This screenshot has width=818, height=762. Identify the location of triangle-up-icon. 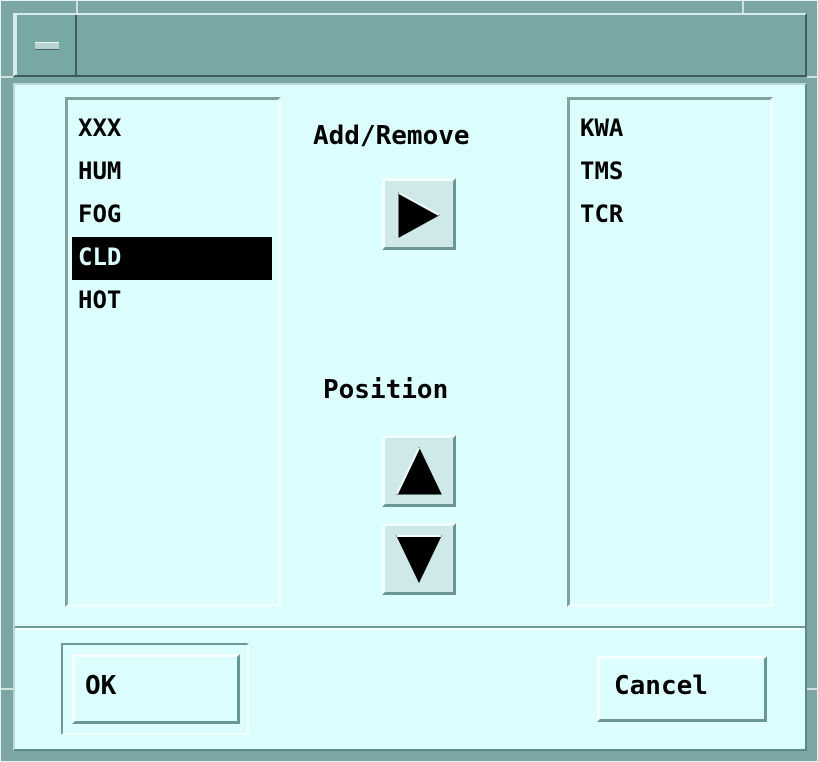
(419, 470).